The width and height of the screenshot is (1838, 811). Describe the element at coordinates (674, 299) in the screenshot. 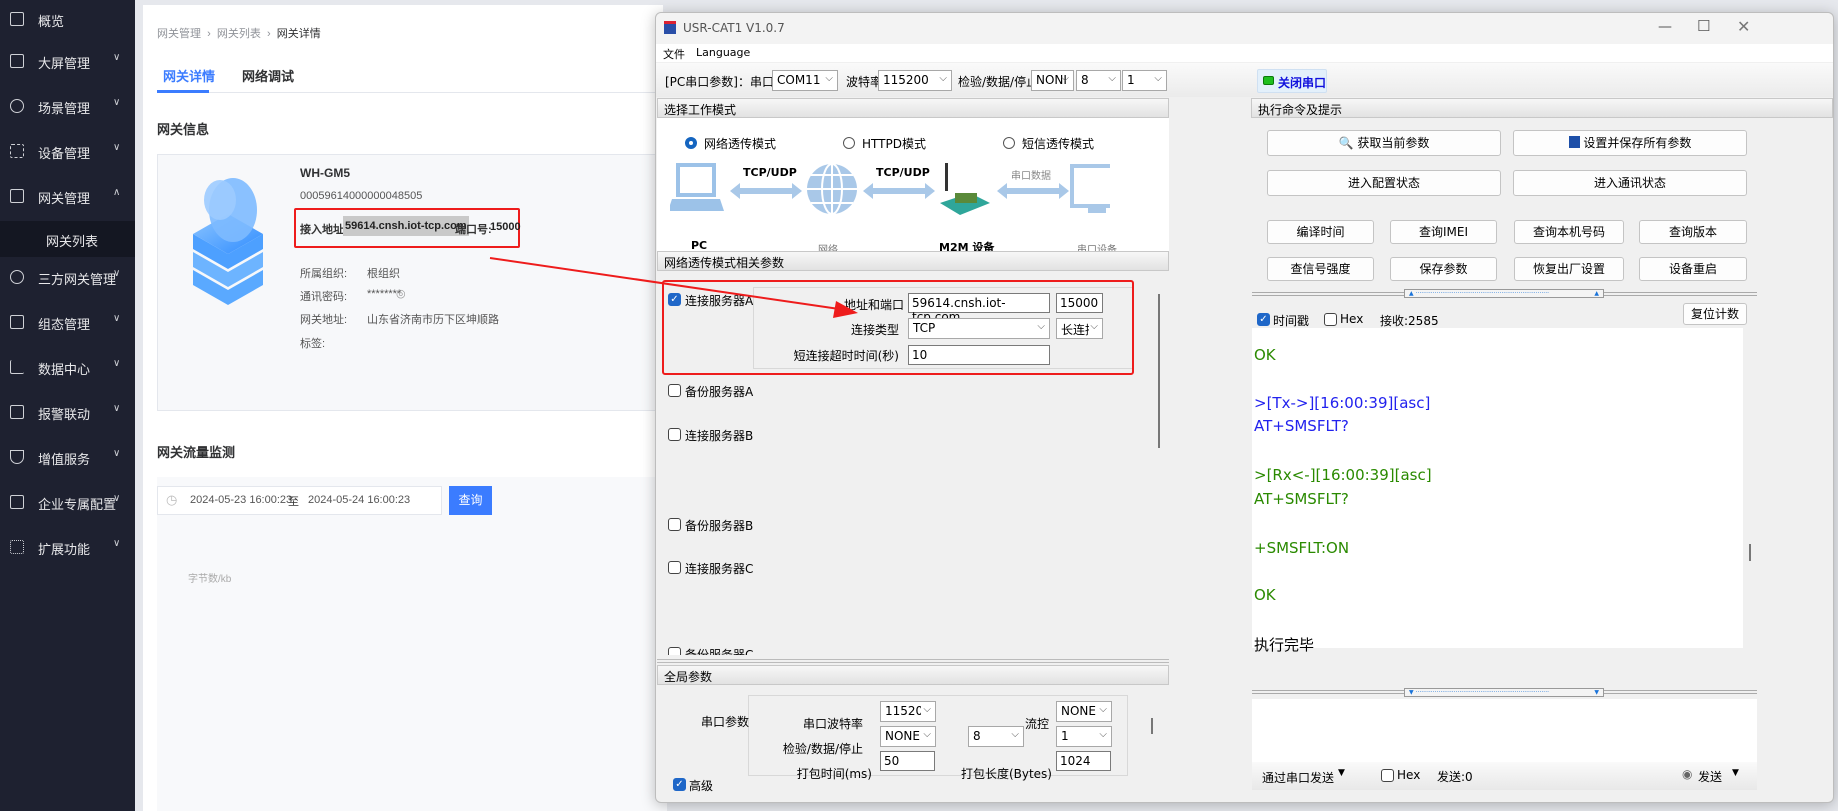

I see `server-a-checkbox: ✓` at that location.